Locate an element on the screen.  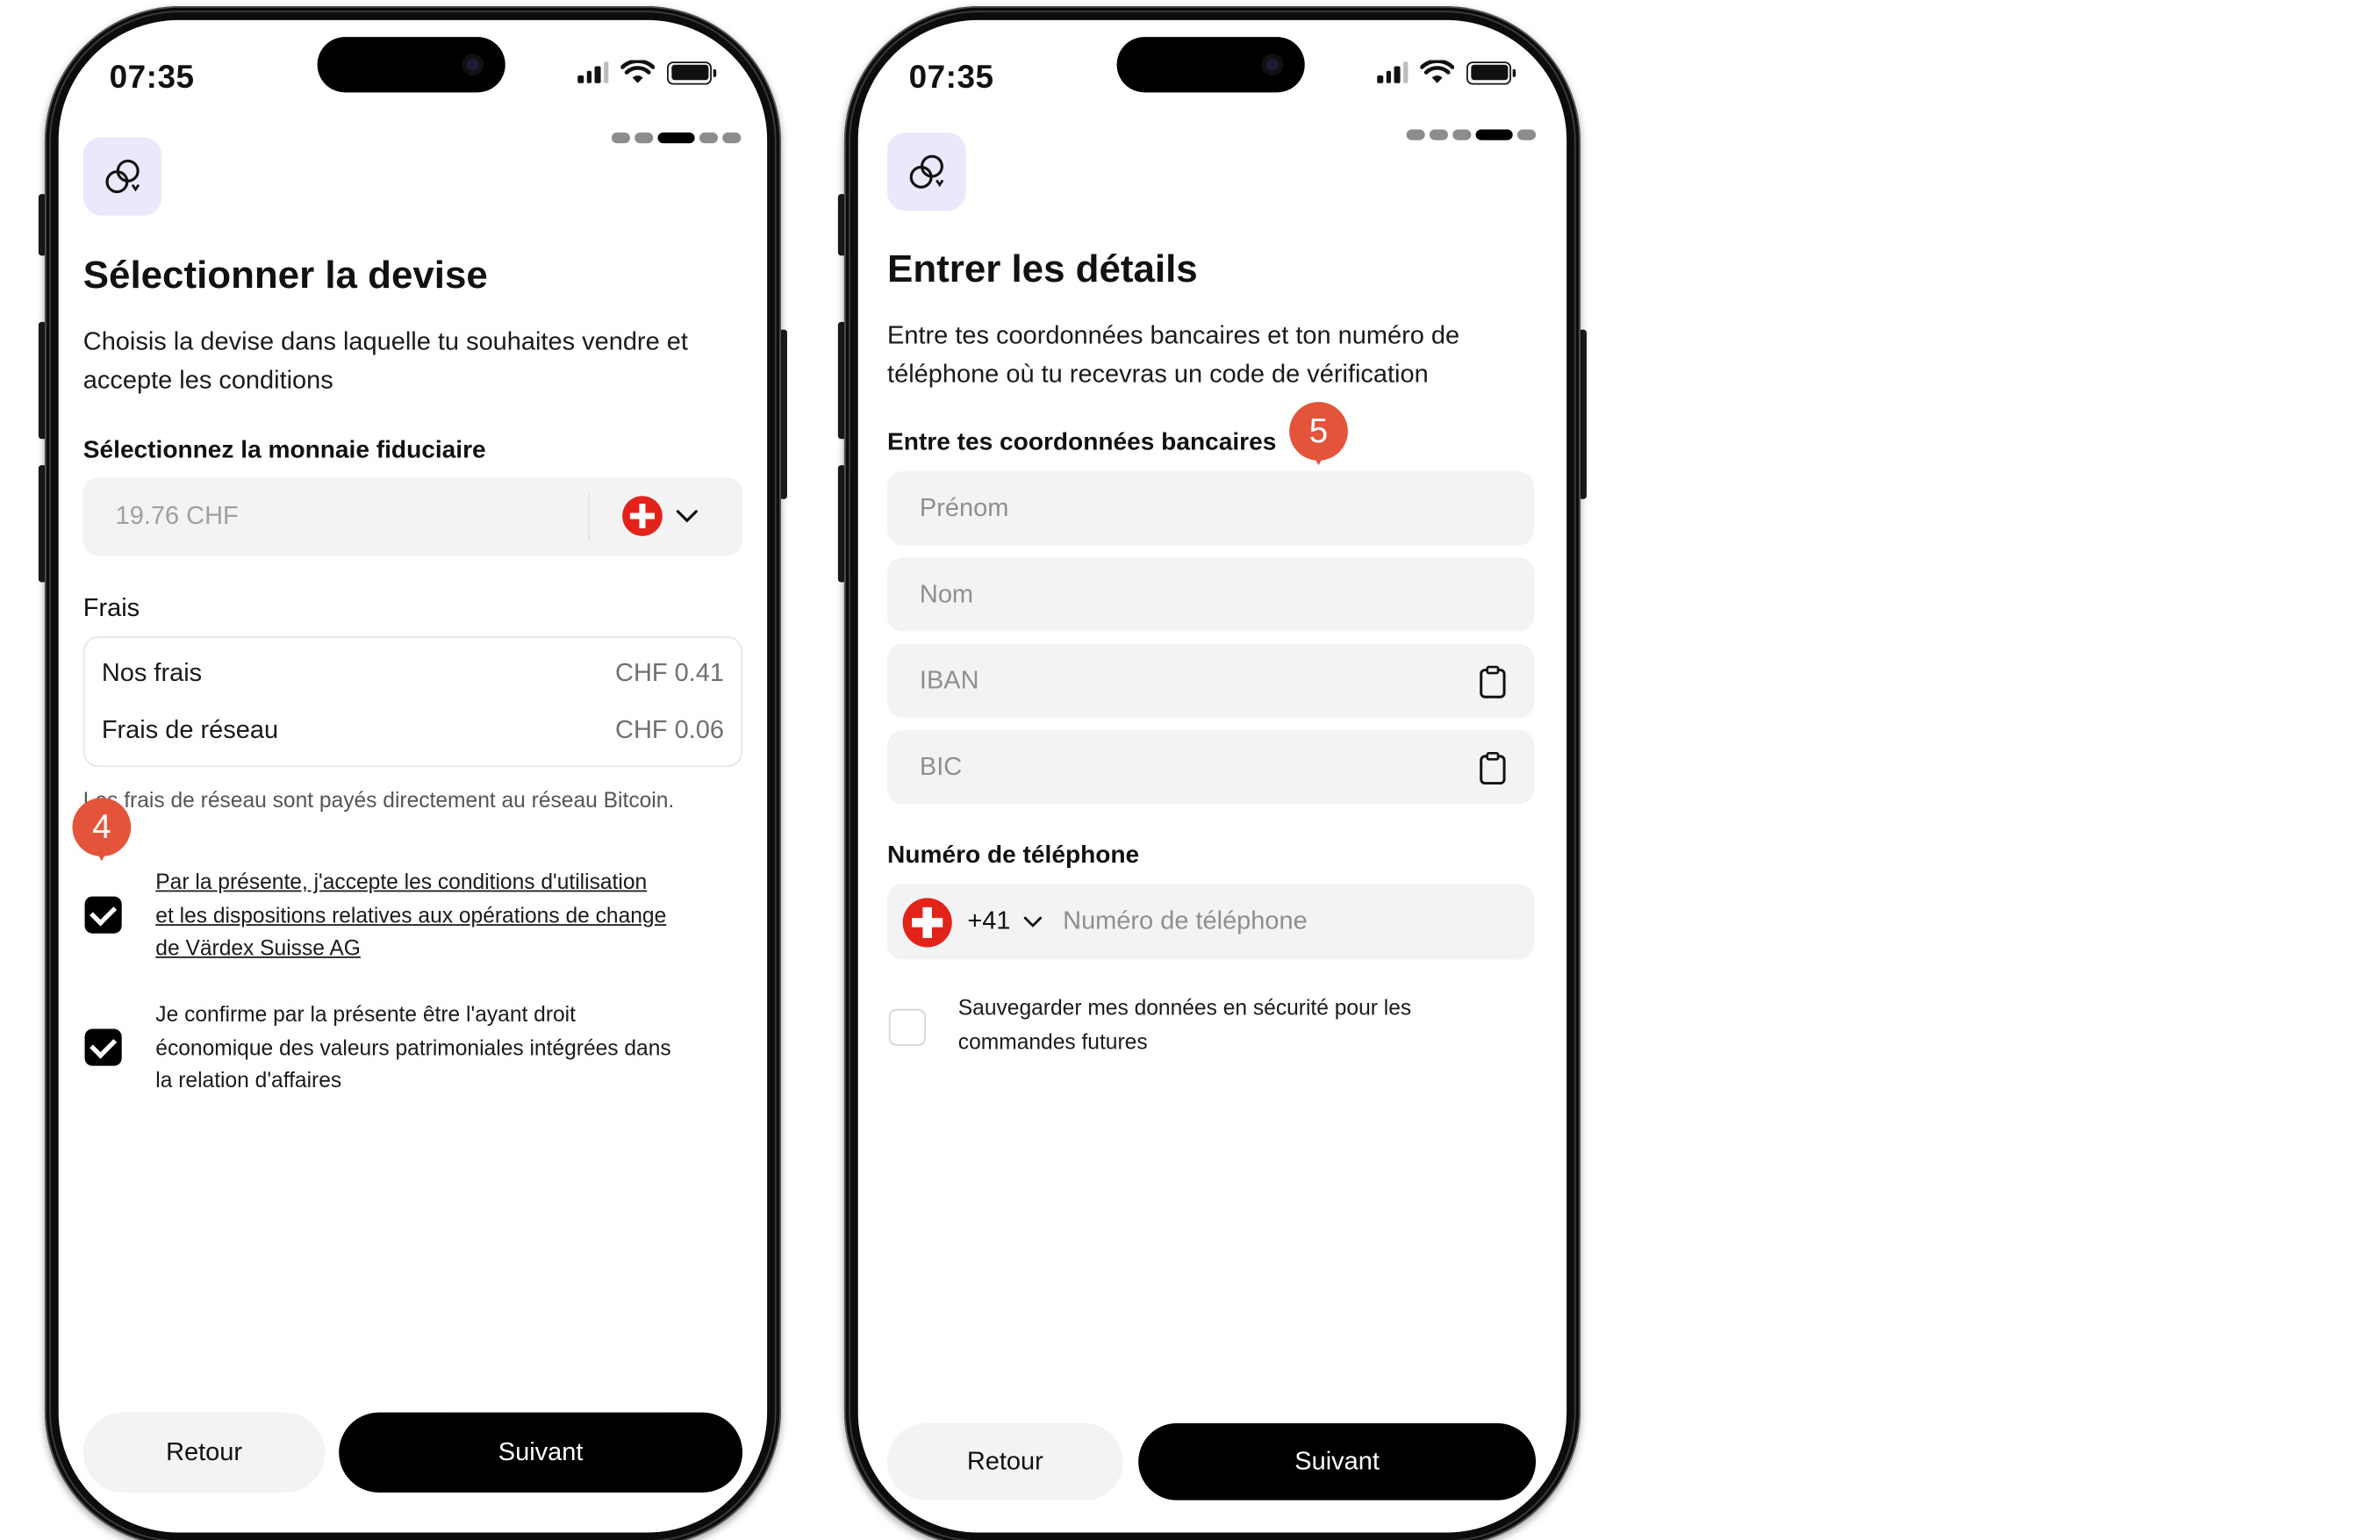
fees-label: Frais is located at coordinates (111, 608).